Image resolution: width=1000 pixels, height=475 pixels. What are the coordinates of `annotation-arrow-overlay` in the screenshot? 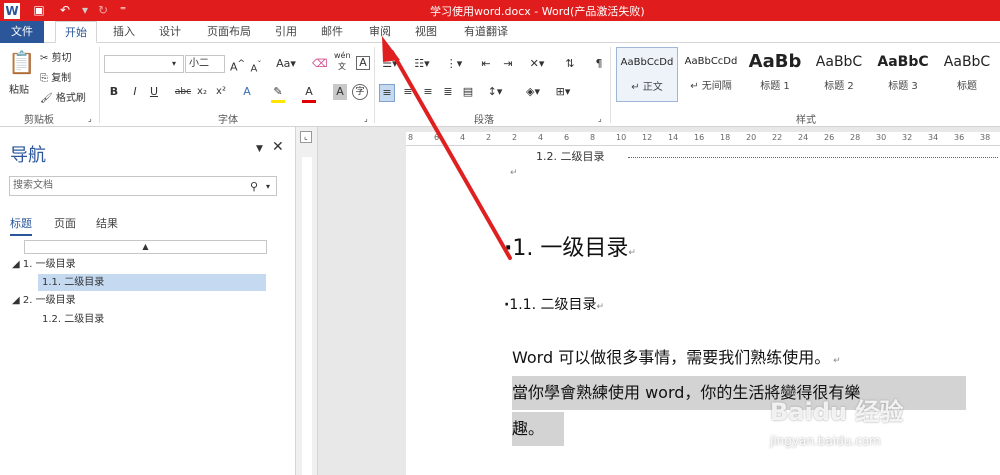 It's located at (447, 148).